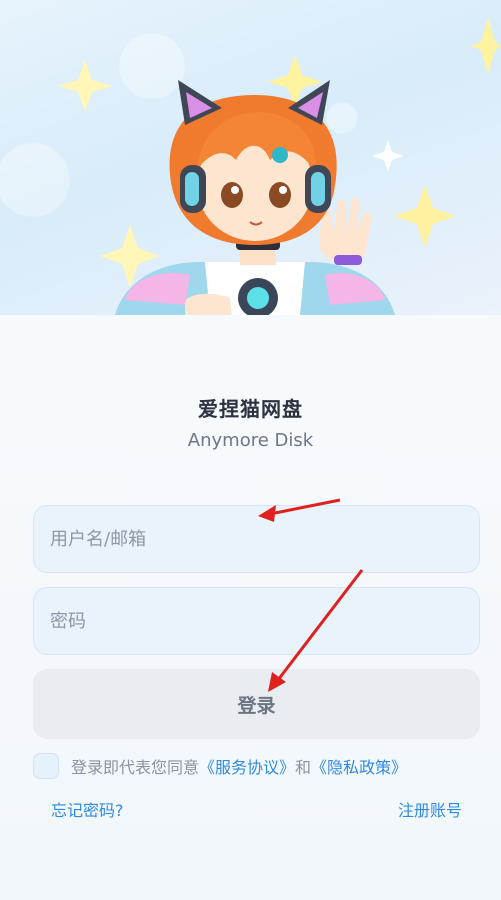 This screenshot has width=501, height=900. Describe the element at coordinates (430, 809) in the screenshot. I see `register-link: 注册账号` at that location.